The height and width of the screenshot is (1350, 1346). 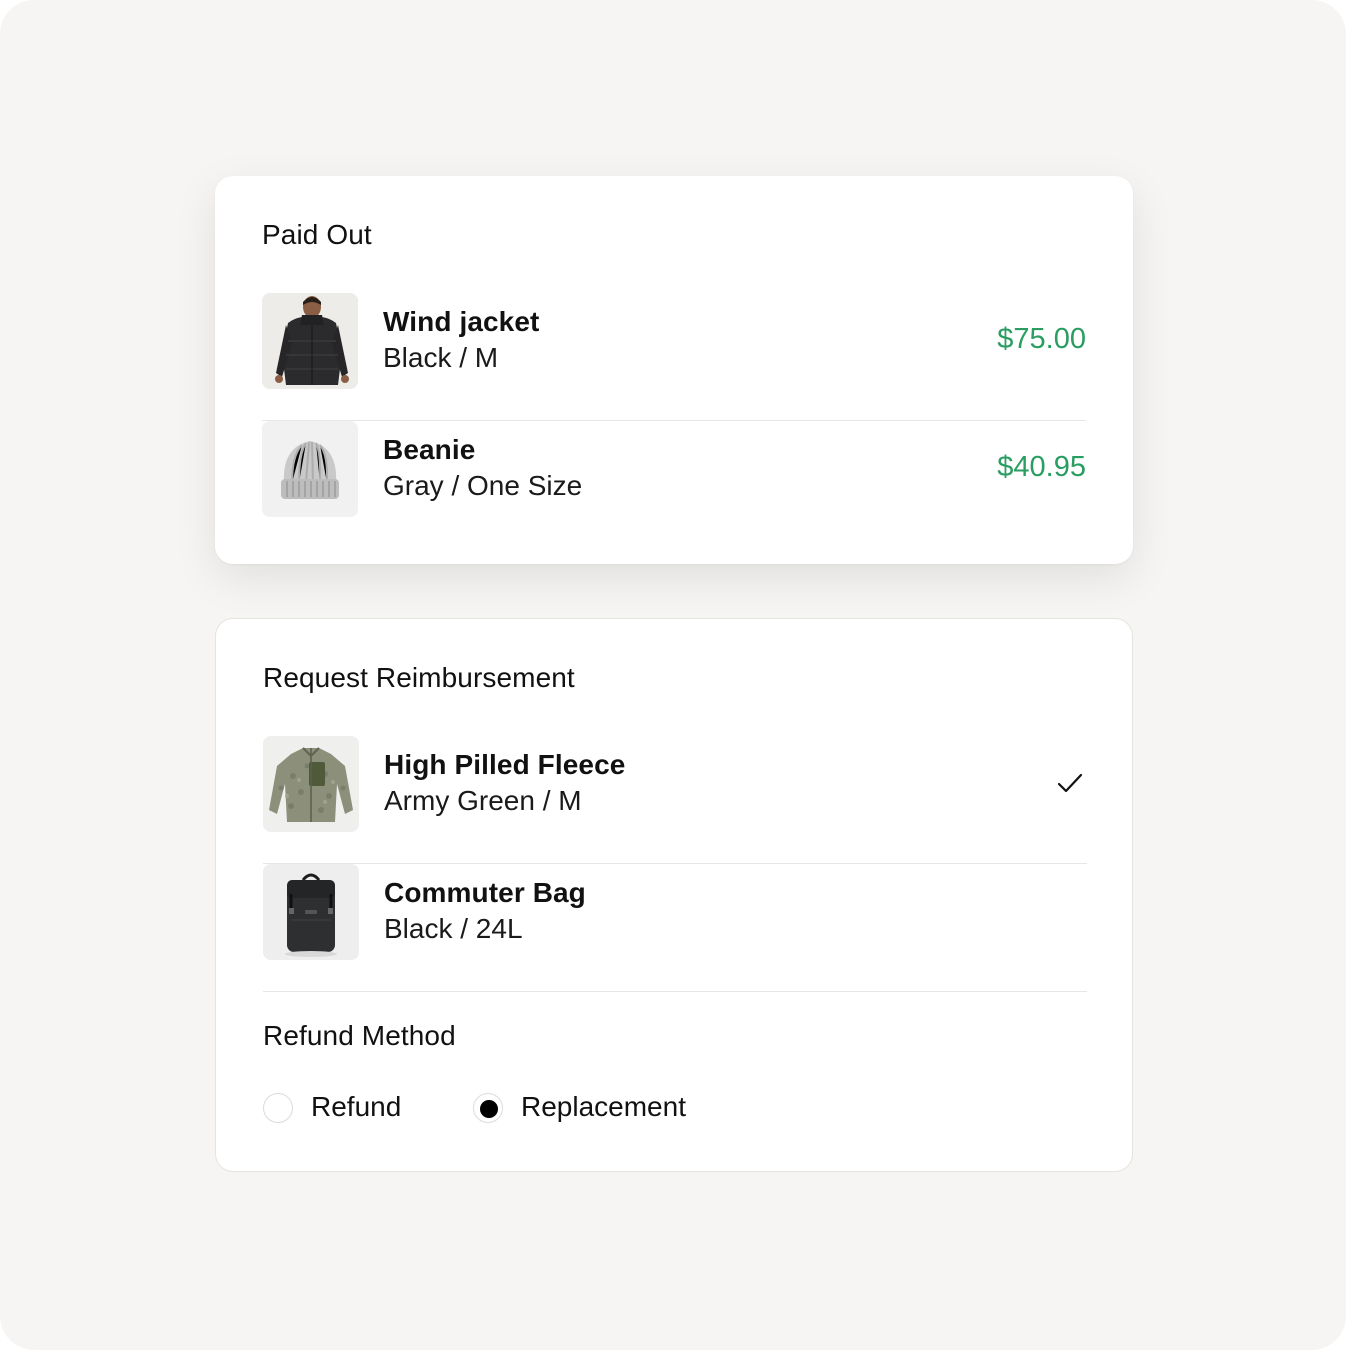 I want to click on radio-button-selected, so click(x=488, y=1108).